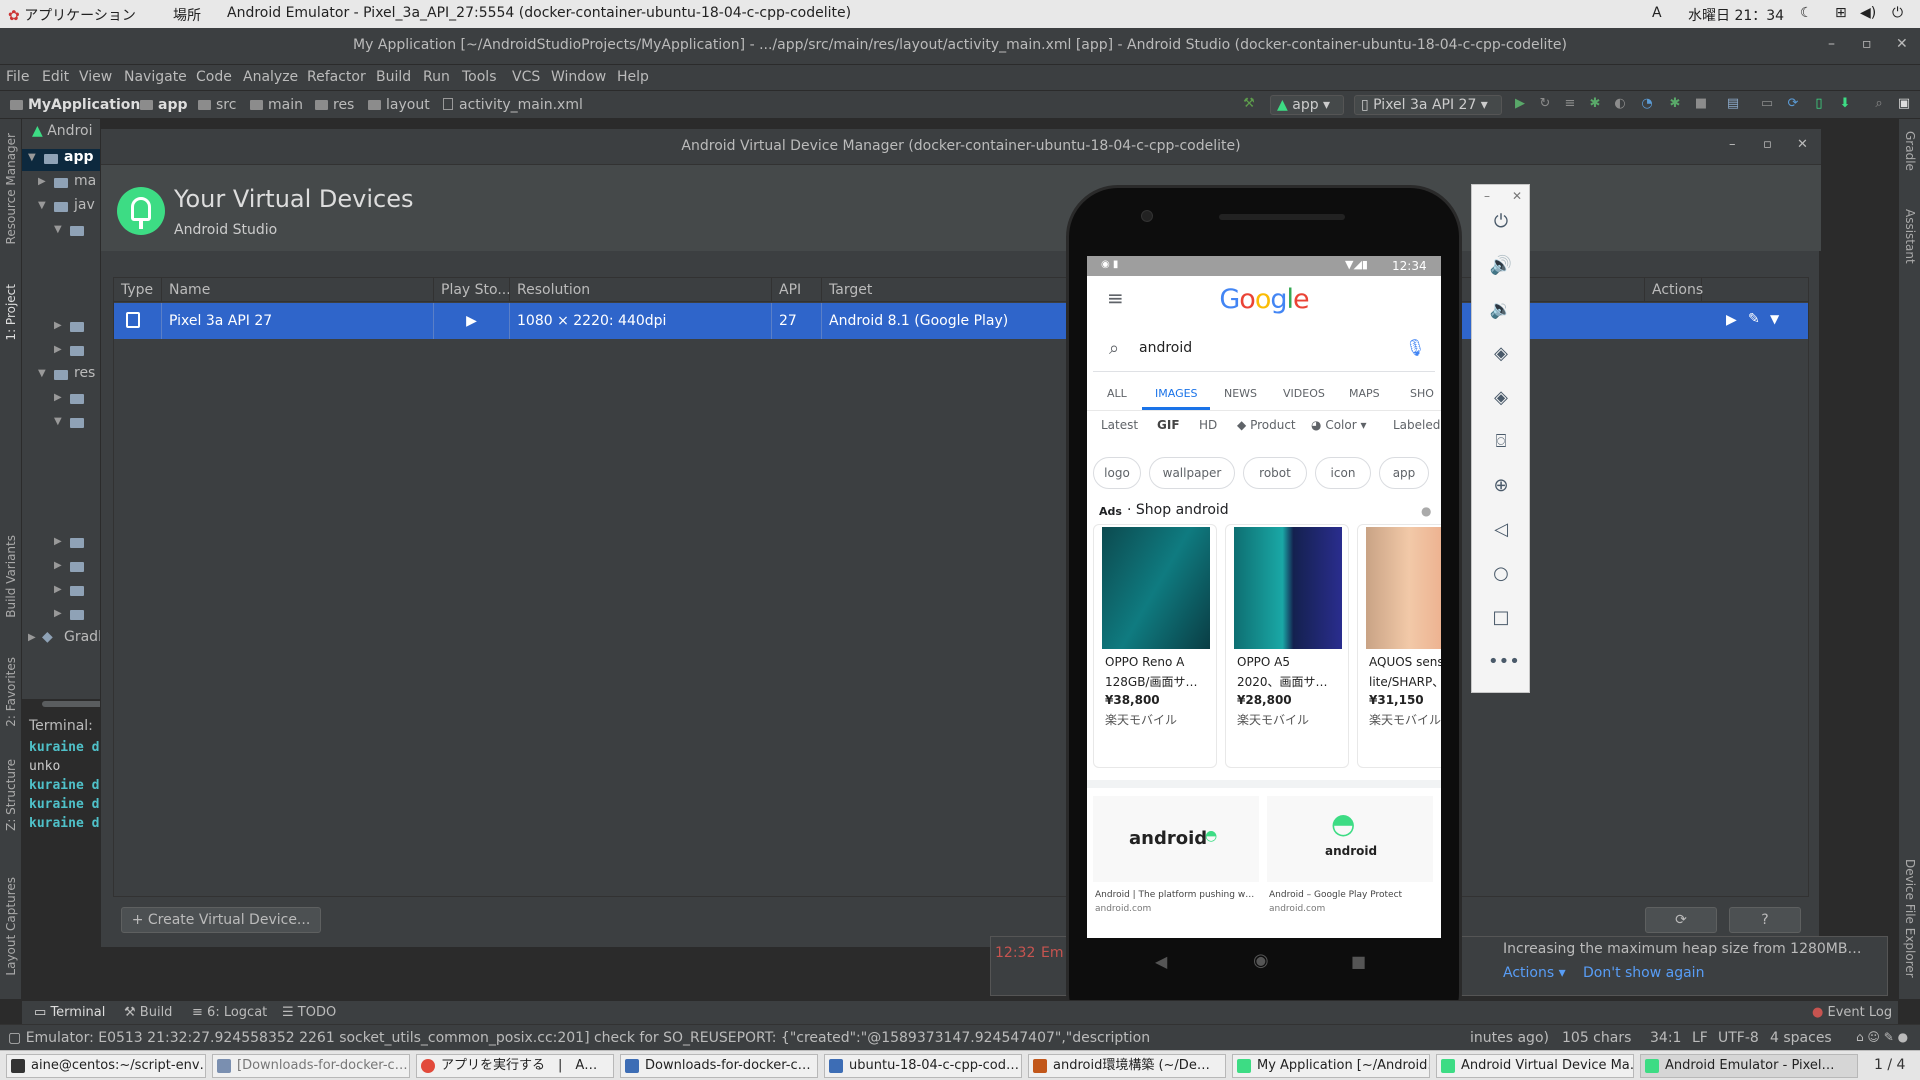  Describe the element at coordinates (1161, 961) in the screenshot. I see `nav-back-icon: ◀` at that location.